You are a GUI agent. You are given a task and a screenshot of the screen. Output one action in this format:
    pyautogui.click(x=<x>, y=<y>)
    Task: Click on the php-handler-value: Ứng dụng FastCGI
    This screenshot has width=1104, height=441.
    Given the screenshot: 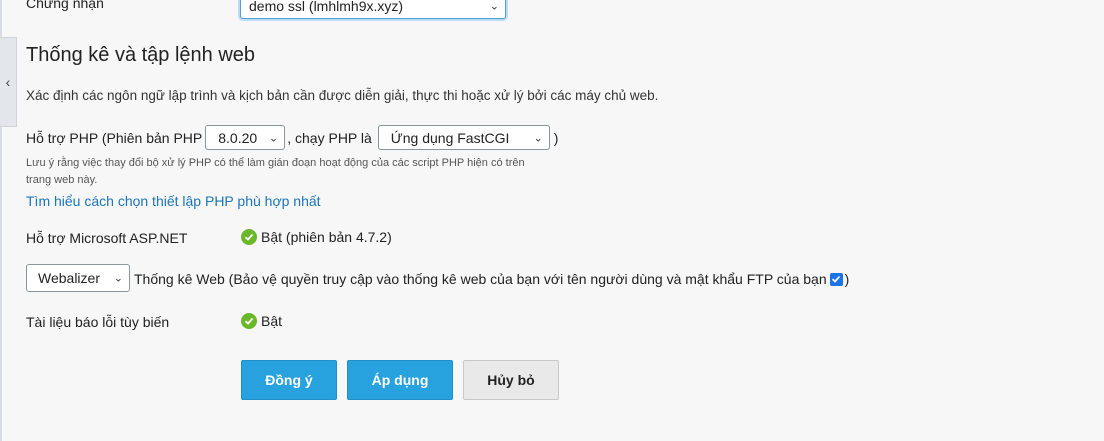 What is the action you would take?
    pyautogui.click(x=450, y=137)
    